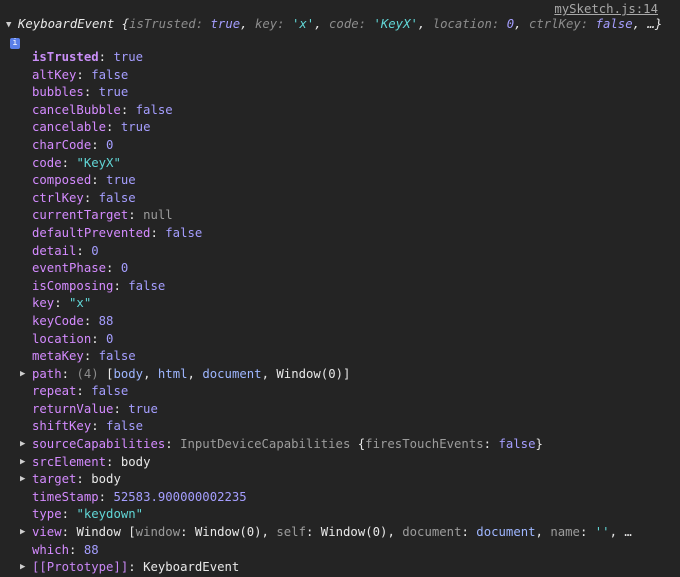 Image resolution: width=680 pixels, height=577 pixels. What do you see at coordinates (65, 496) in the screenshot?
I see `property-key: timeStamp` at bounding box center [65, 496].